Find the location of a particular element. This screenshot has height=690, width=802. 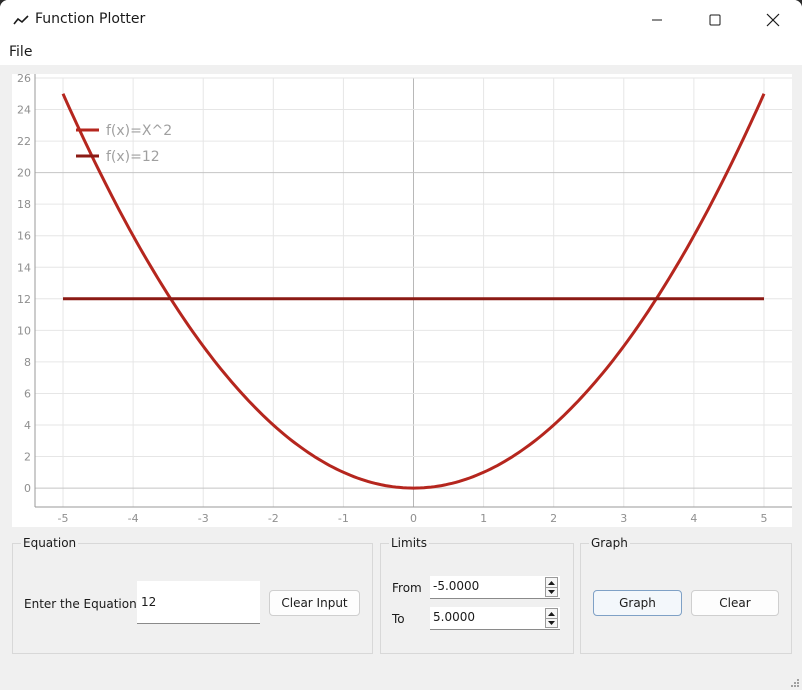

x-axis-ticks: -5 -4 -3 -2 -1 0 1 2 3 4 5 is located at coordinates (413, 518).